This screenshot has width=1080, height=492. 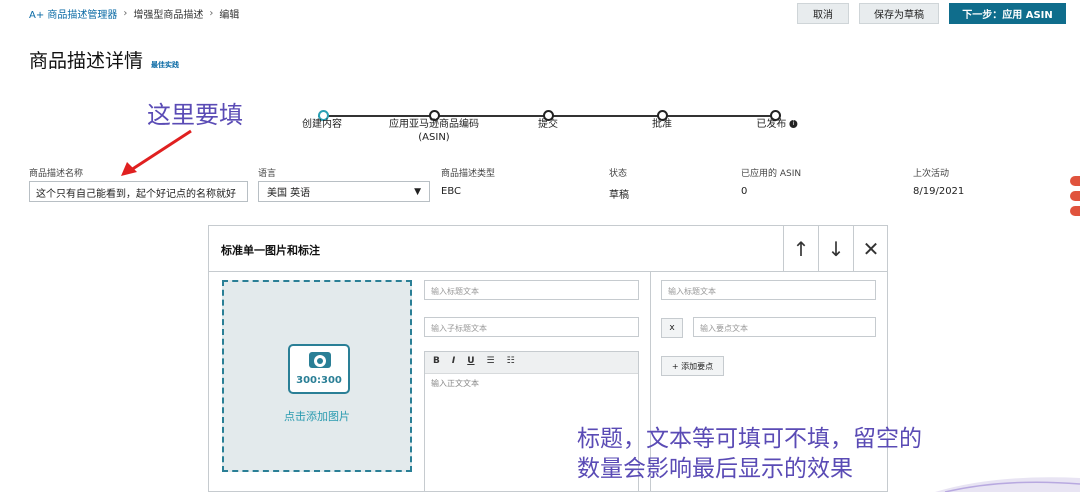 I want to click on module-title: 标准单一图片和标注, so click(x=270, y=250).